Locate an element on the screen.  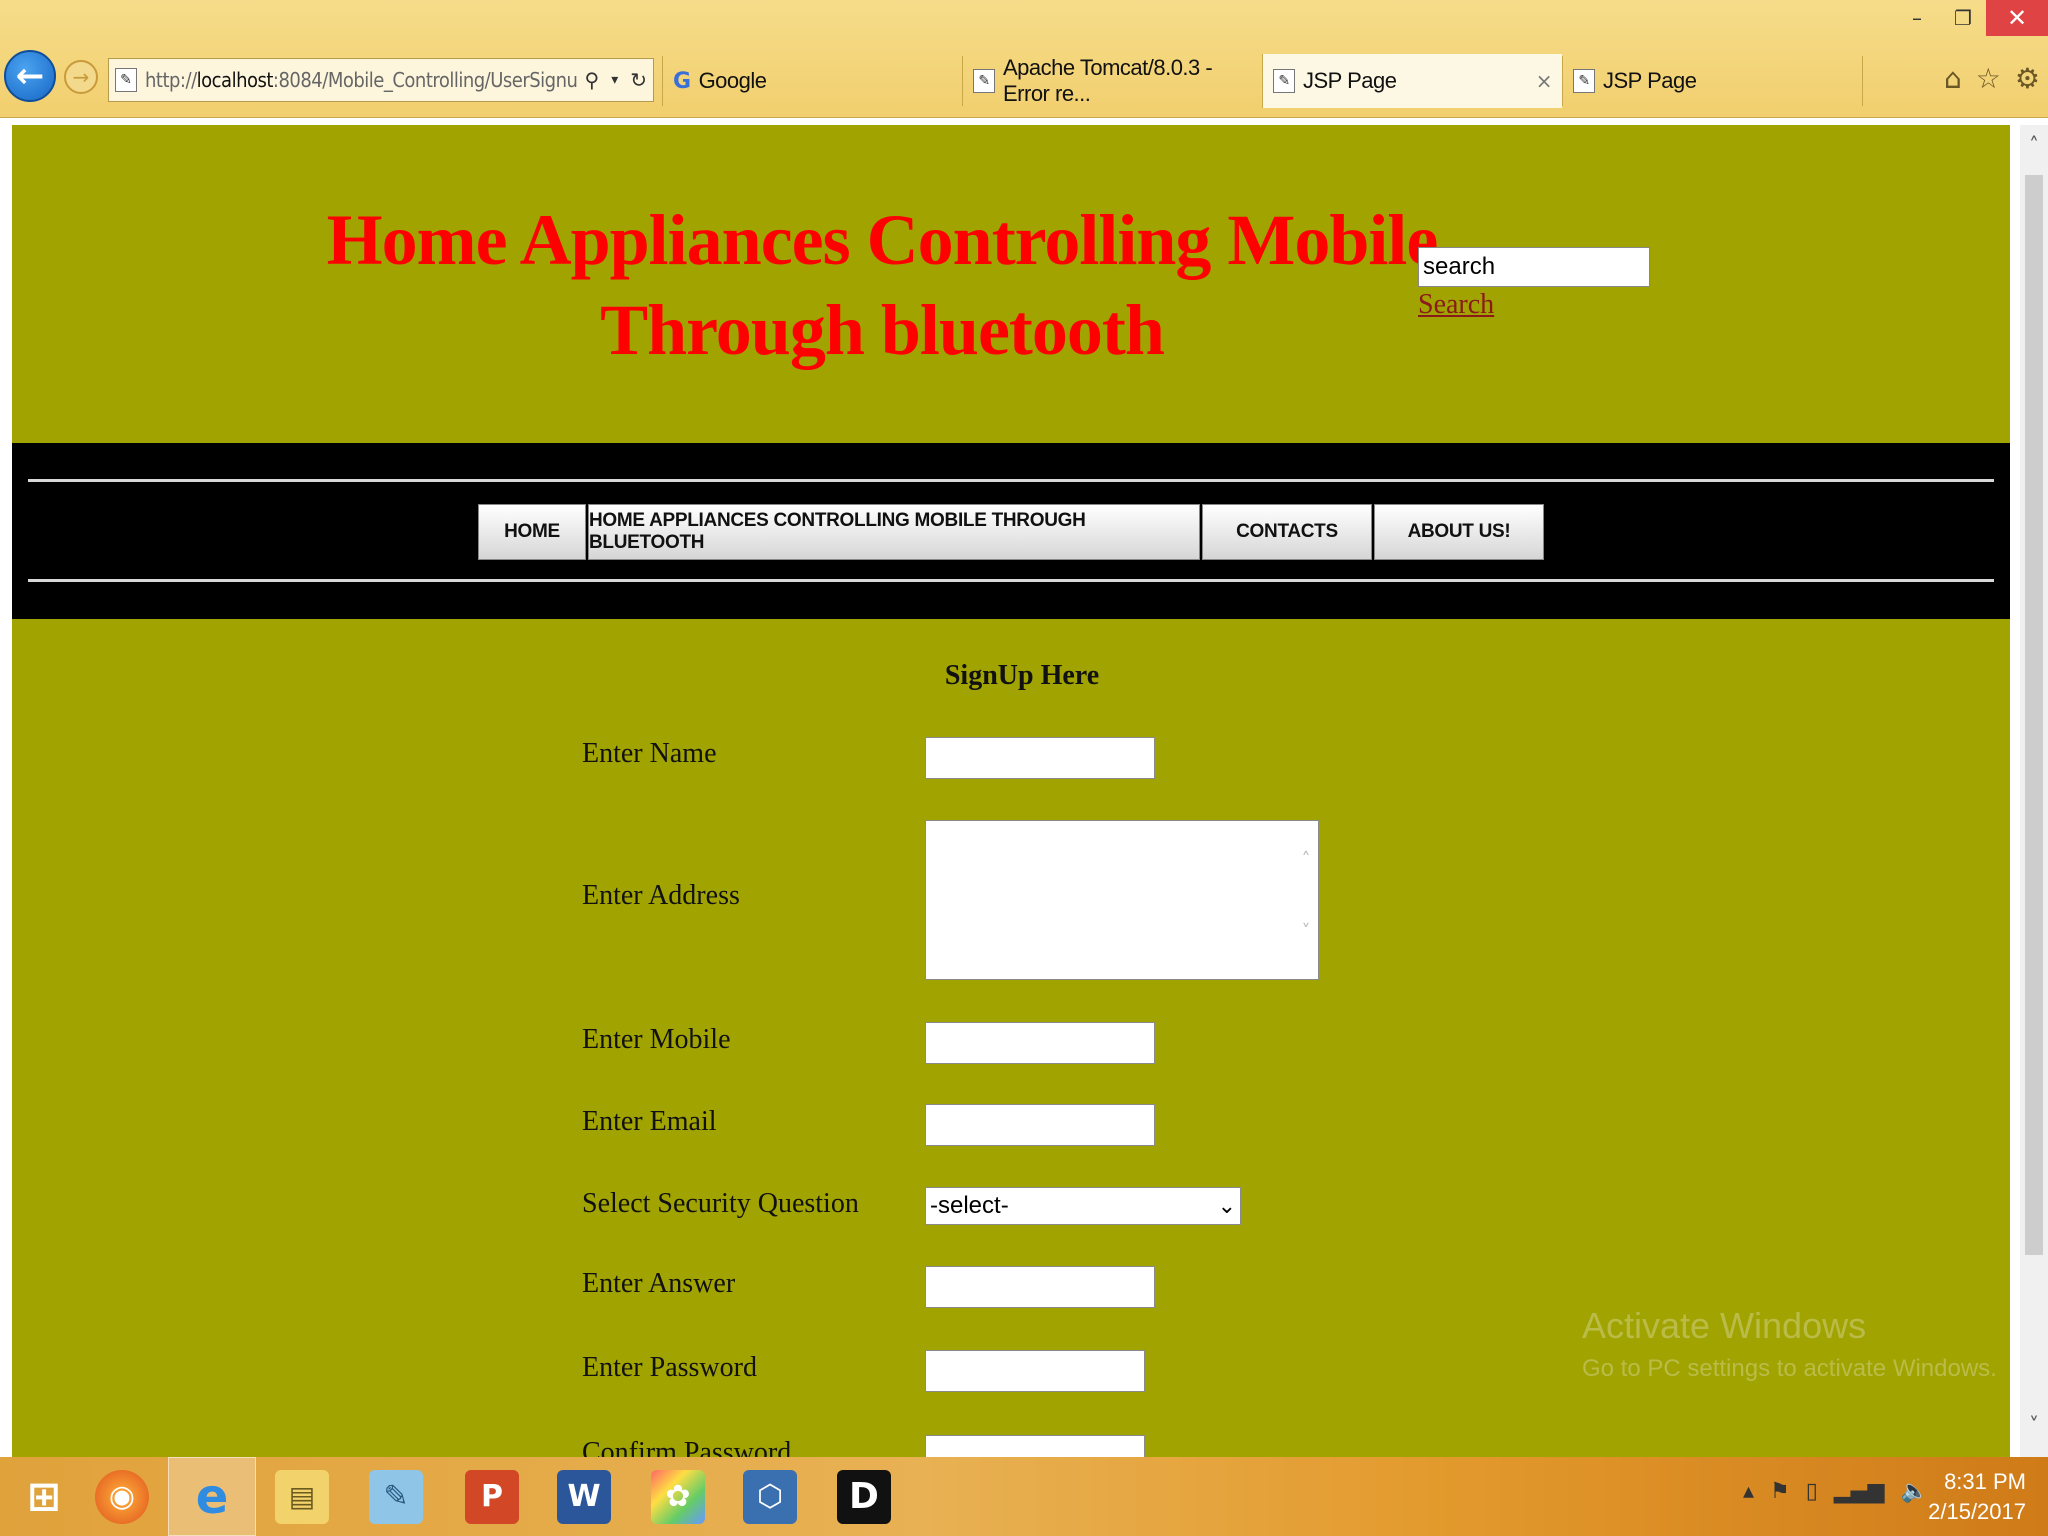
forward-button: → is located at coordinates (81, 77).